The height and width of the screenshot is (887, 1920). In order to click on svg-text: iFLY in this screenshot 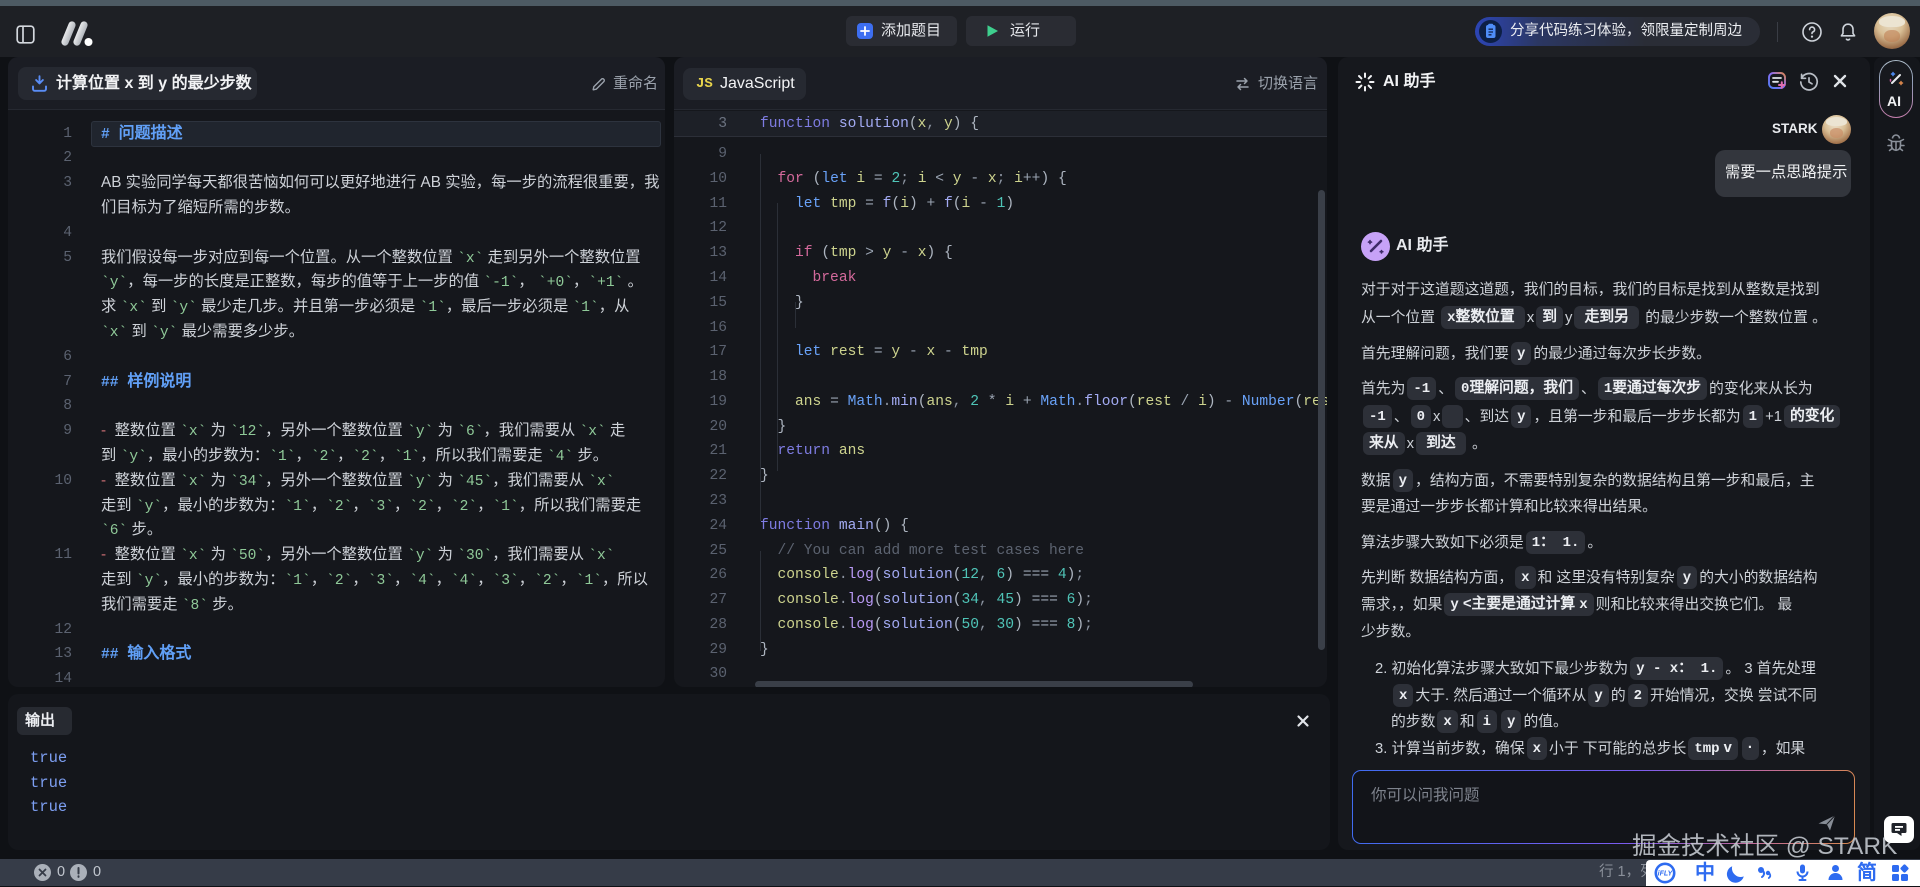, I will do `click(1666, 874)`.